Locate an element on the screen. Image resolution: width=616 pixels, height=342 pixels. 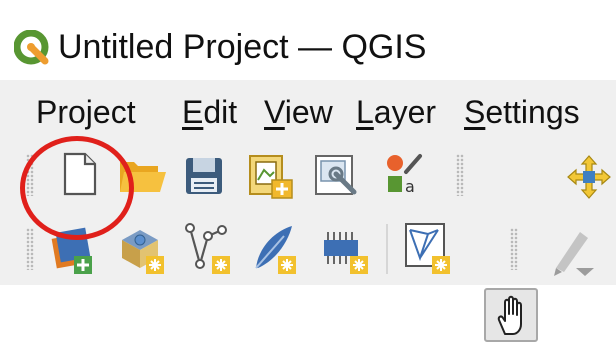
pan-map-icon is located at coordinates (512, 316).